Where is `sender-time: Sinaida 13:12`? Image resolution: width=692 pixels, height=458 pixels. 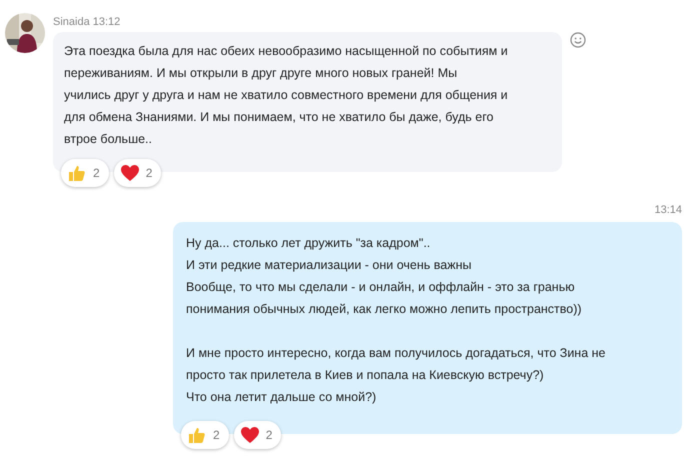 sender-time: Sinaida 13:12 is located at coordinates (87, 22).